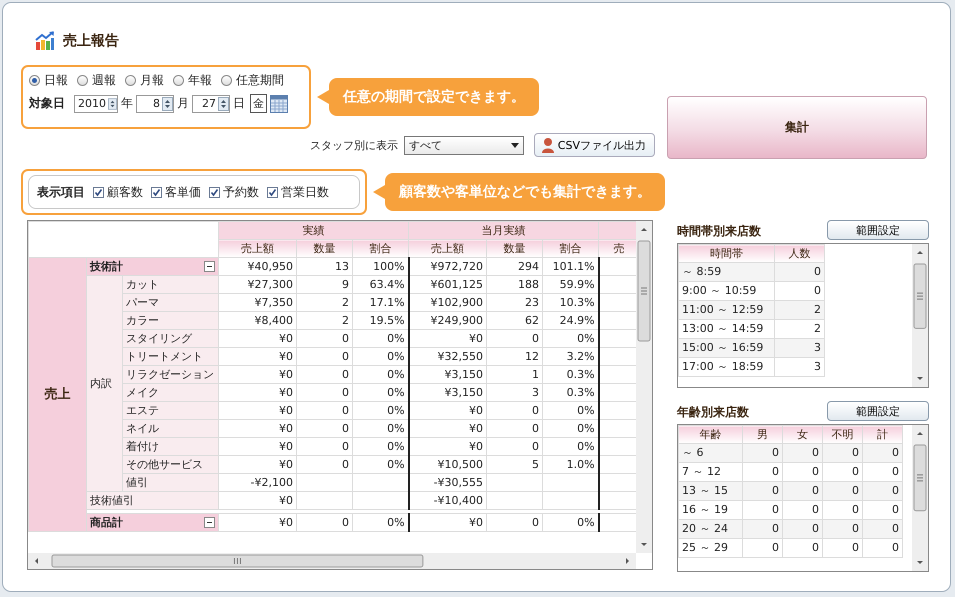 The width and height of the screenshot is (955, 597). Describe the element at coordinates (726, 310) in the screenshot. I see `table-cell: 11:00 ～ 12:59` at that location.